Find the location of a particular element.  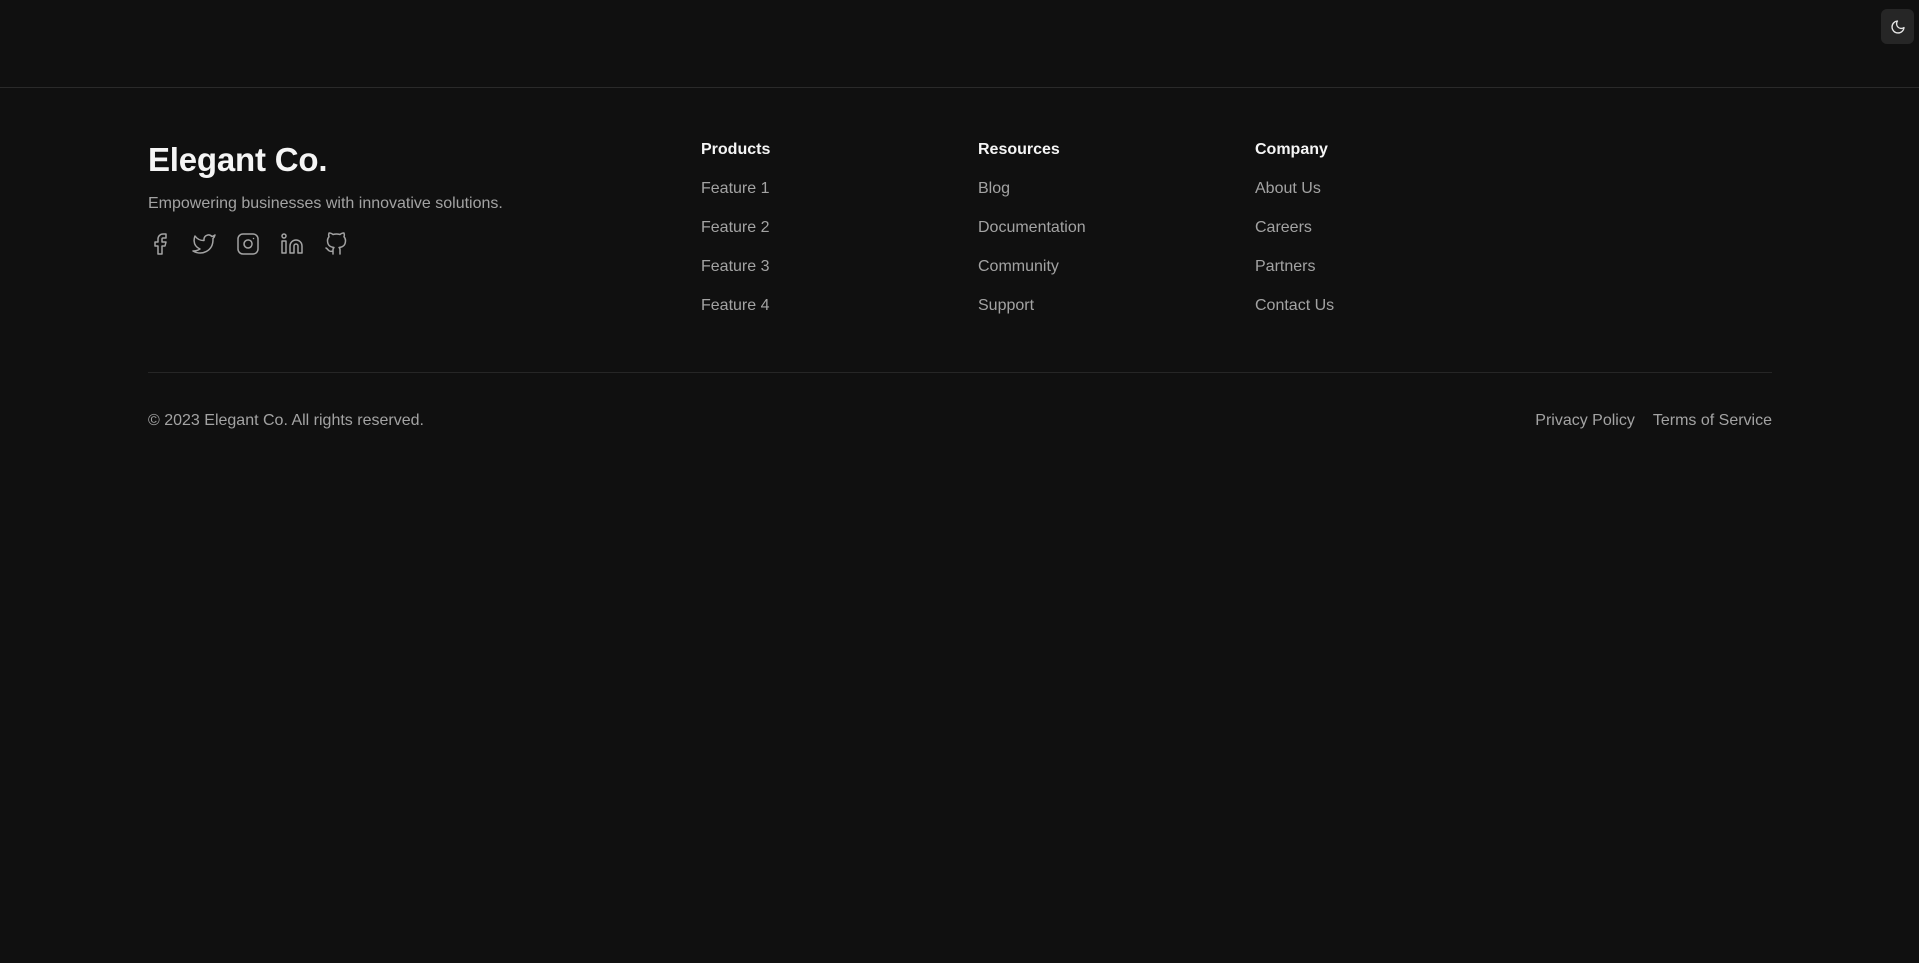

column-heading: Resources is located at coordinates (1019, 149).